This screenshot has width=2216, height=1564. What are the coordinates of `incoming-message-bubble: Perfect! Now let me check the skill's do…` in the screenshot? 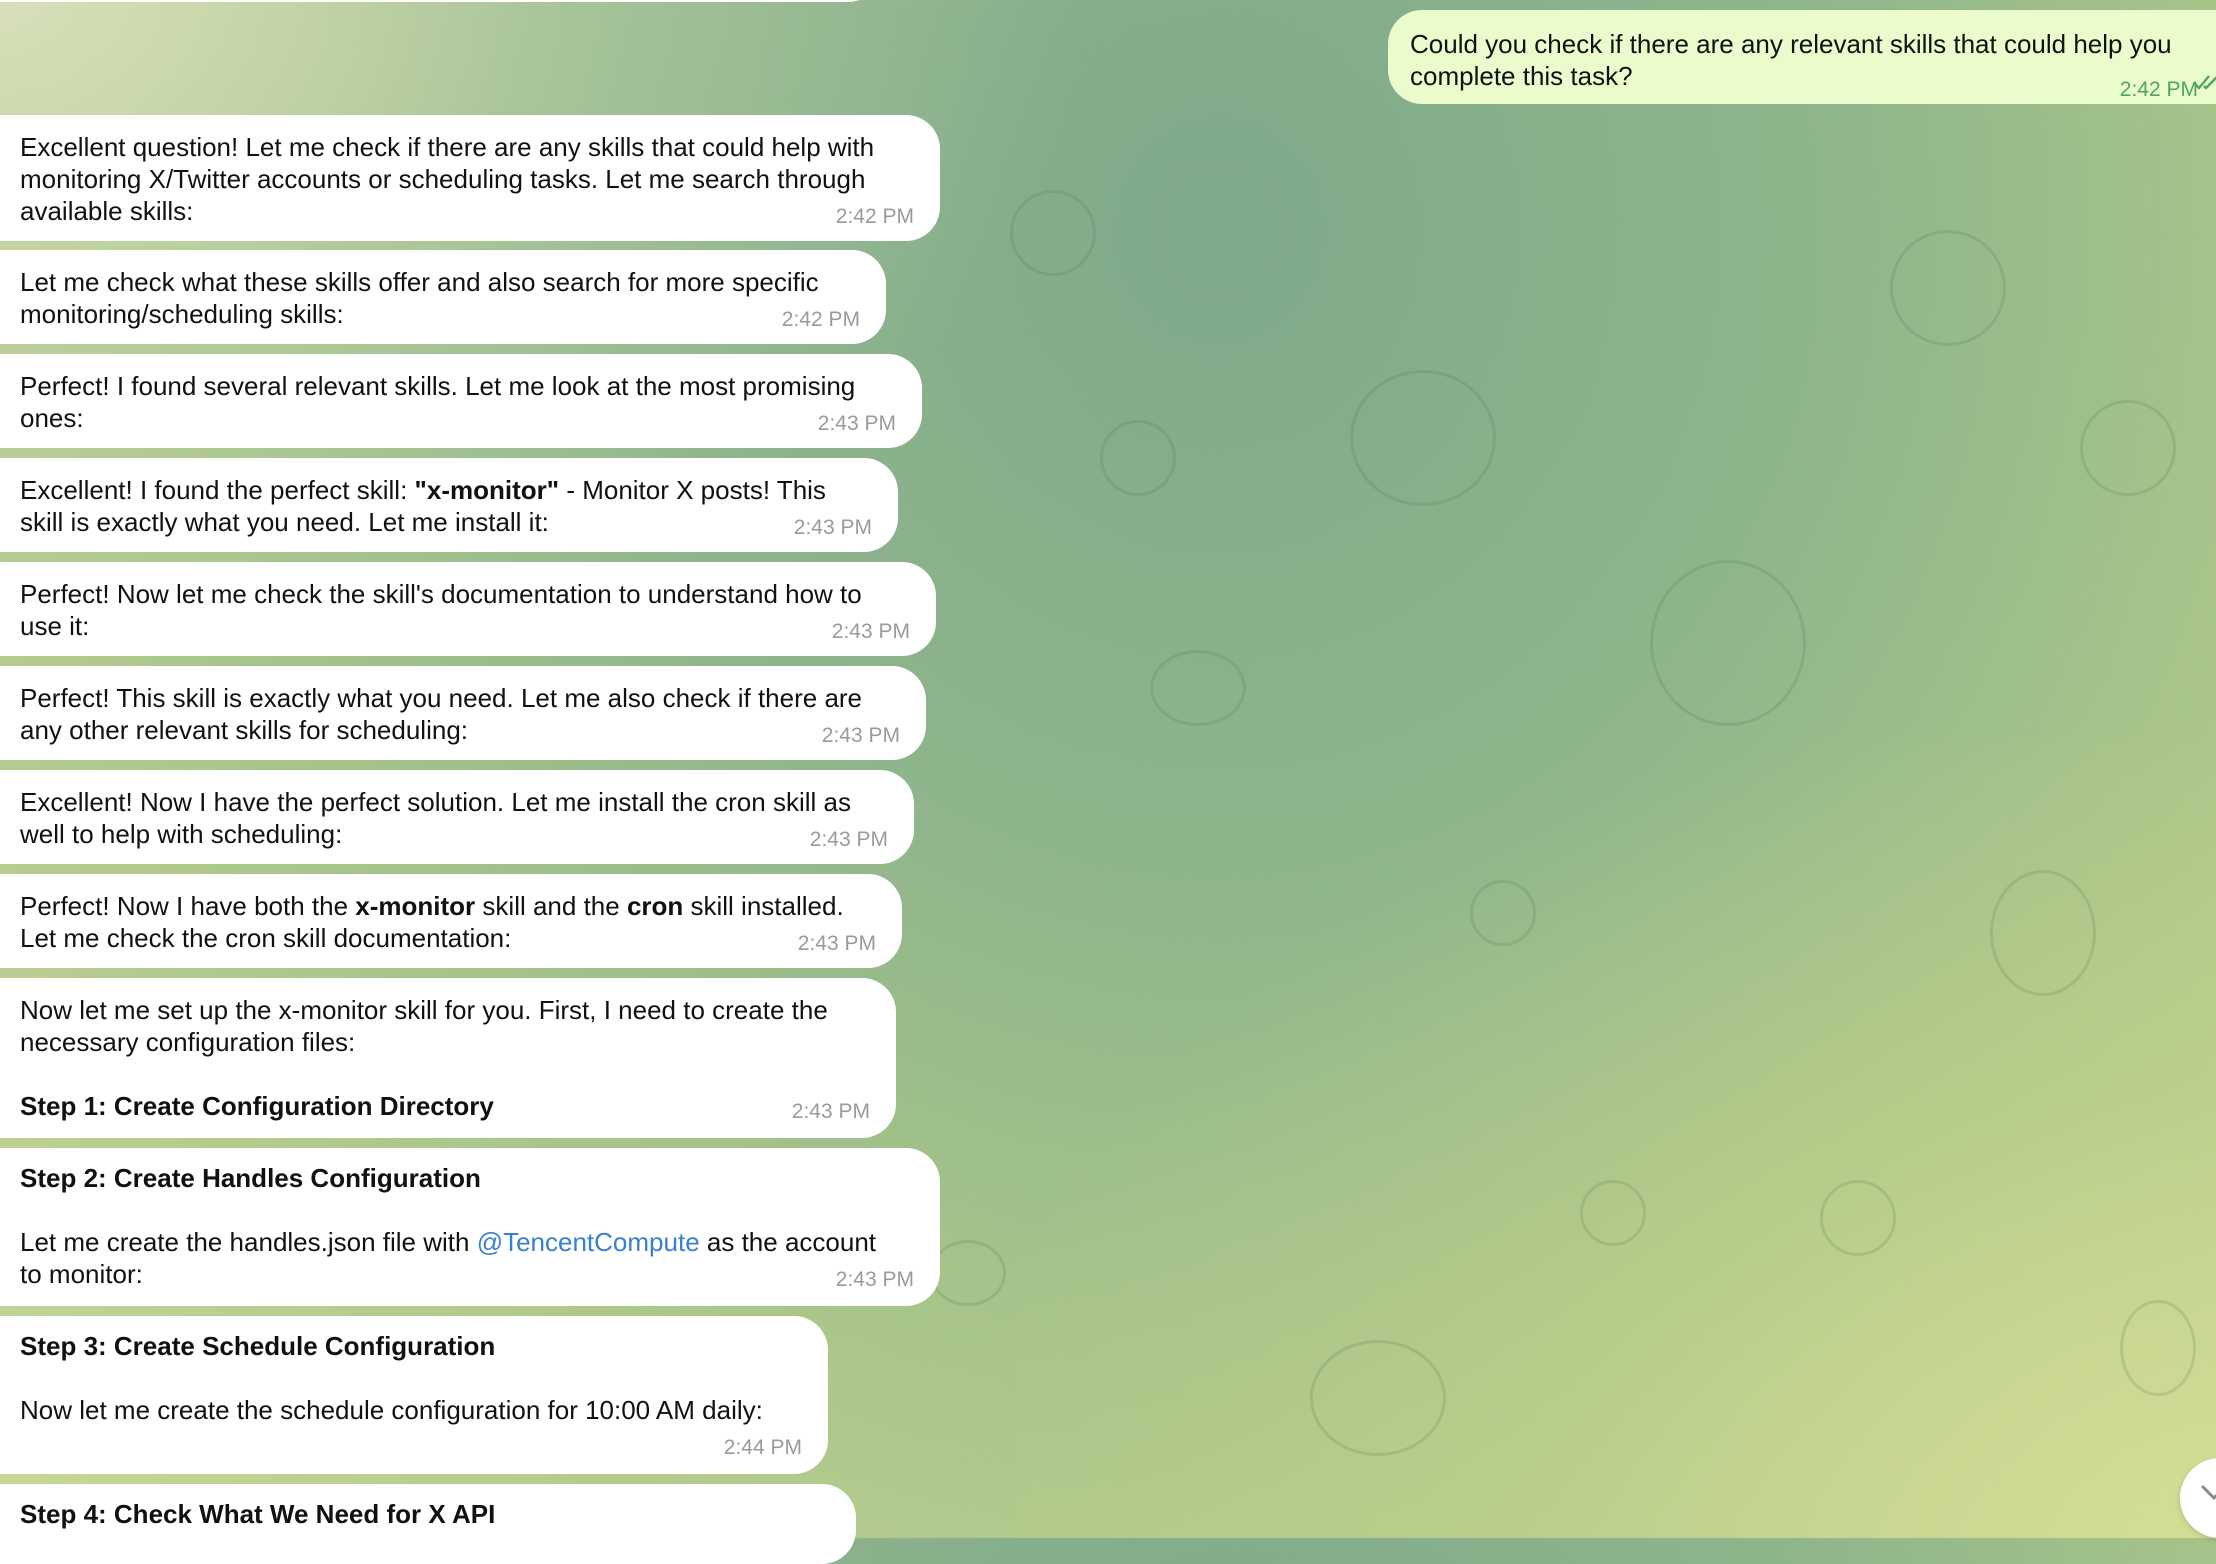 It's located at (468, 609).